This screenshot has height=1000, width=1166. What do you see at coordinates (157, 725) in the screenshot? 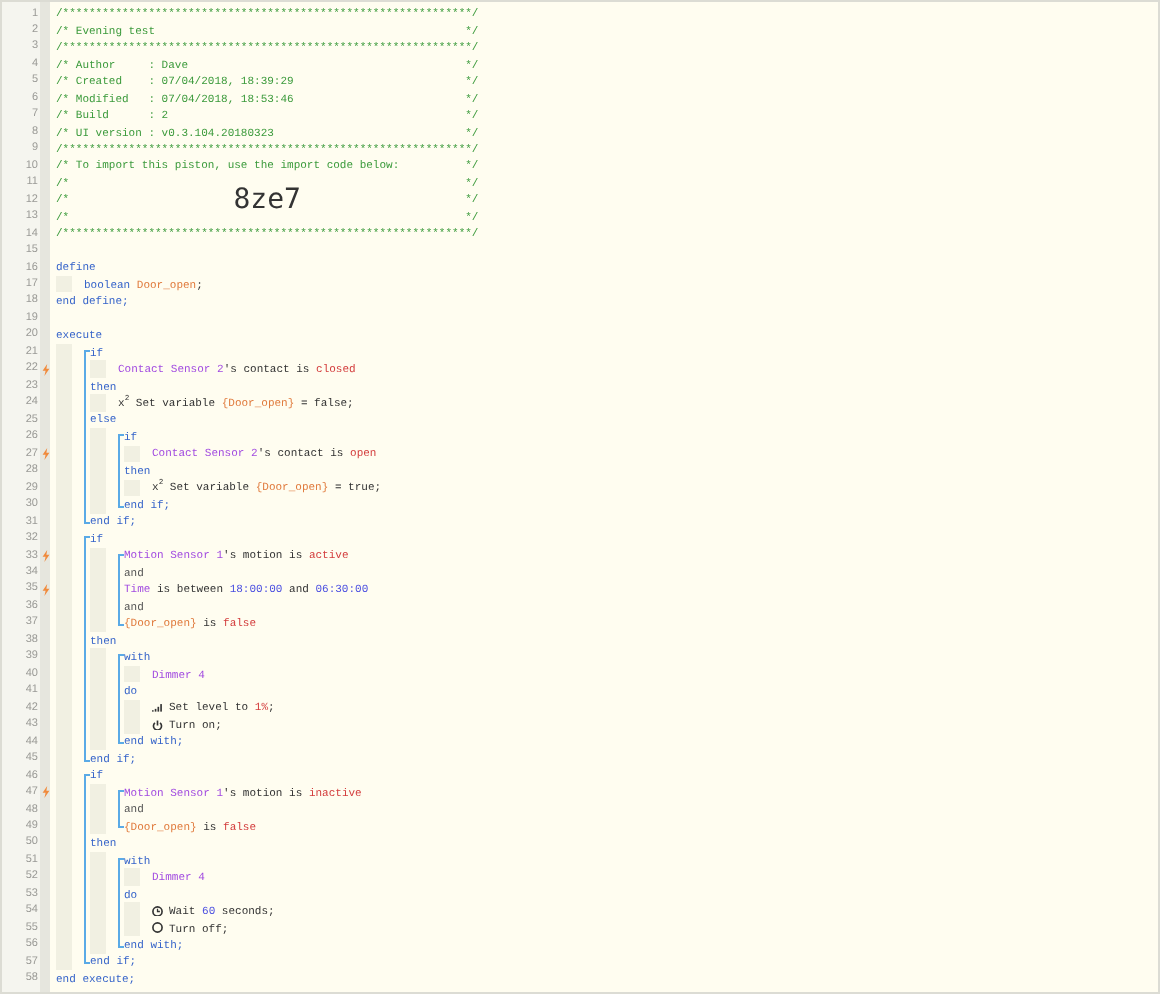
I see `power-icon` at bounding box center [157, 725].